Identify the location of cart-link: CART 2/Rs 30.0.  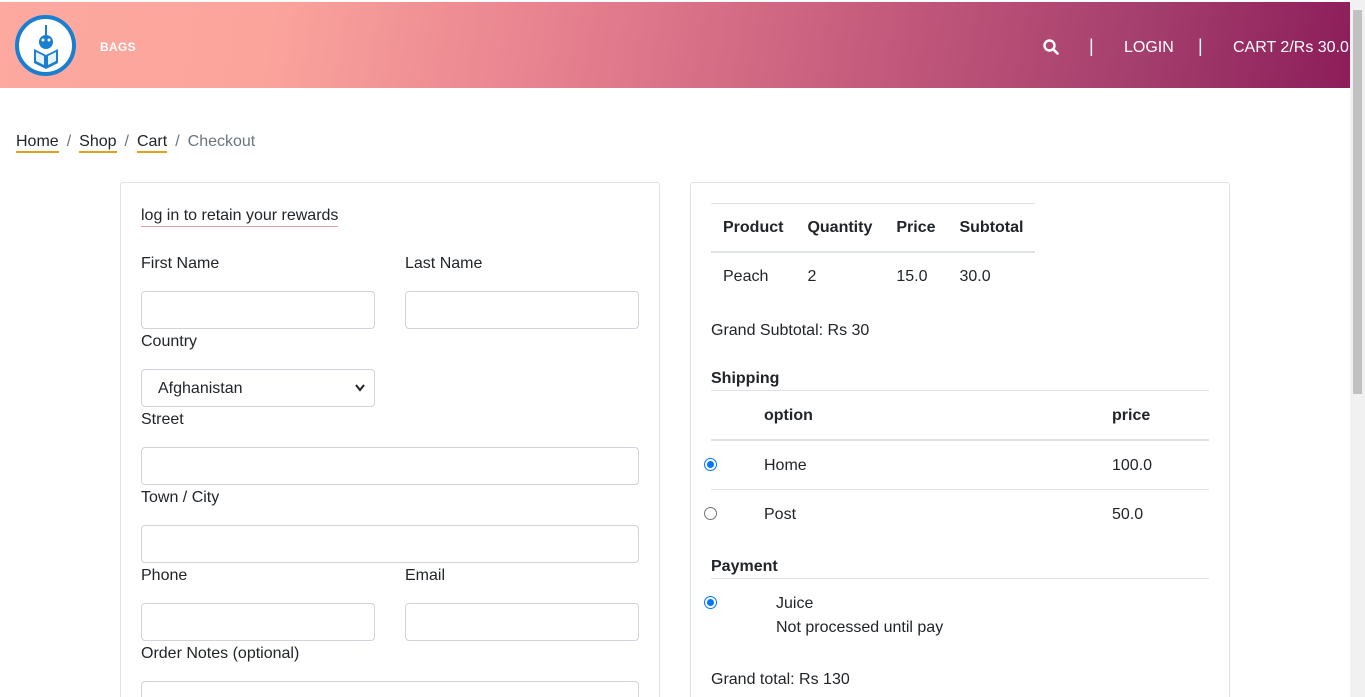
(1291, 48).